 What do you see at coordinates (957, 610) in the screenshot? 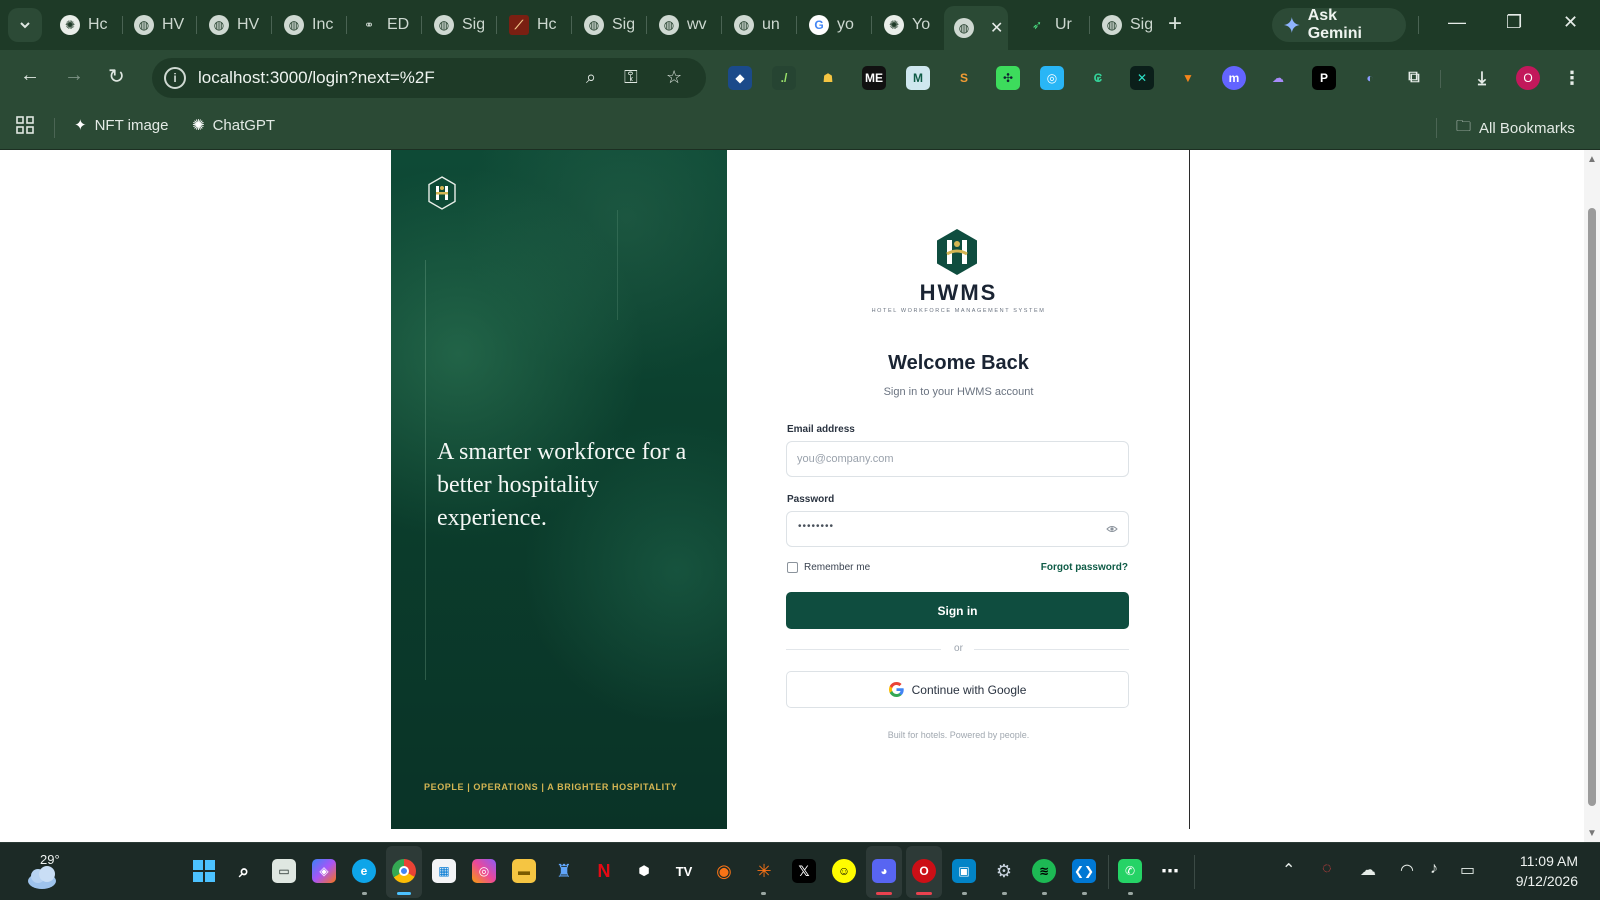
I see `sign-in-button: Sign in` at bounding box center [957, 610].